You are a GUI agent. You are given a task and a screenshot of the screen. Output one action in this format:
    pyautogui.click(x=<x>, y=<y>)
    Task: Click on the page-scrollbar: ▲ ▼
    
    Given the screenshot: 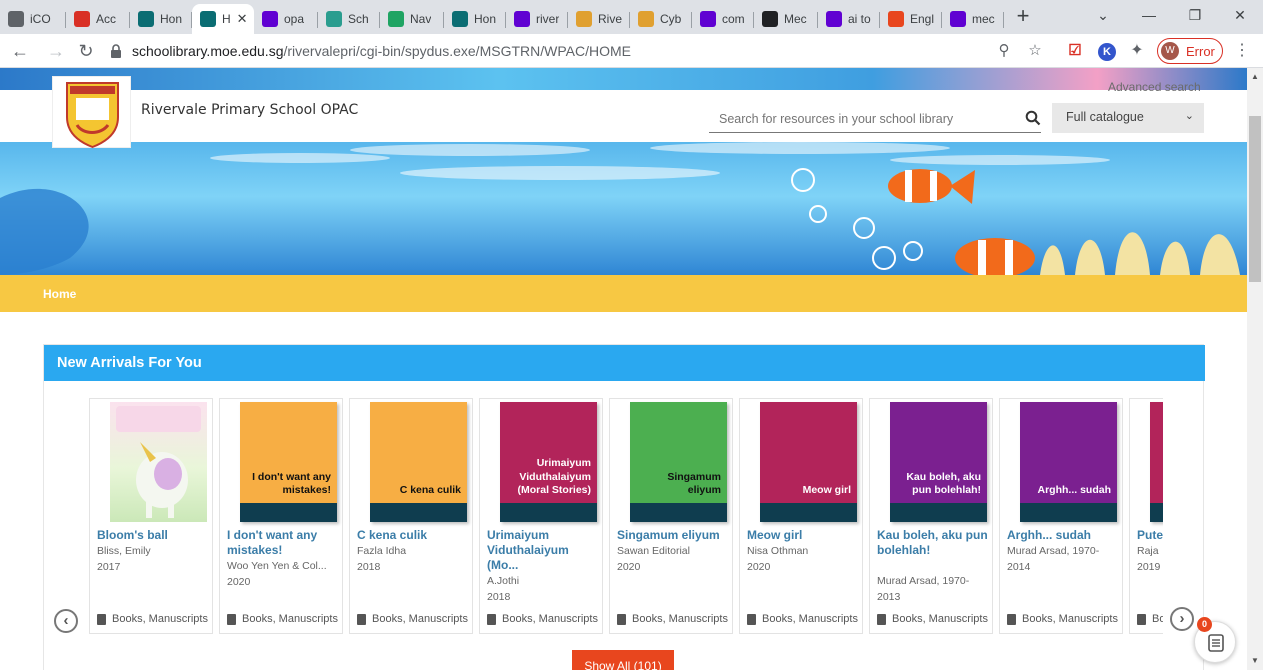 What is the action you would take?
    pyautogui.click(x=1255, y=369)
    